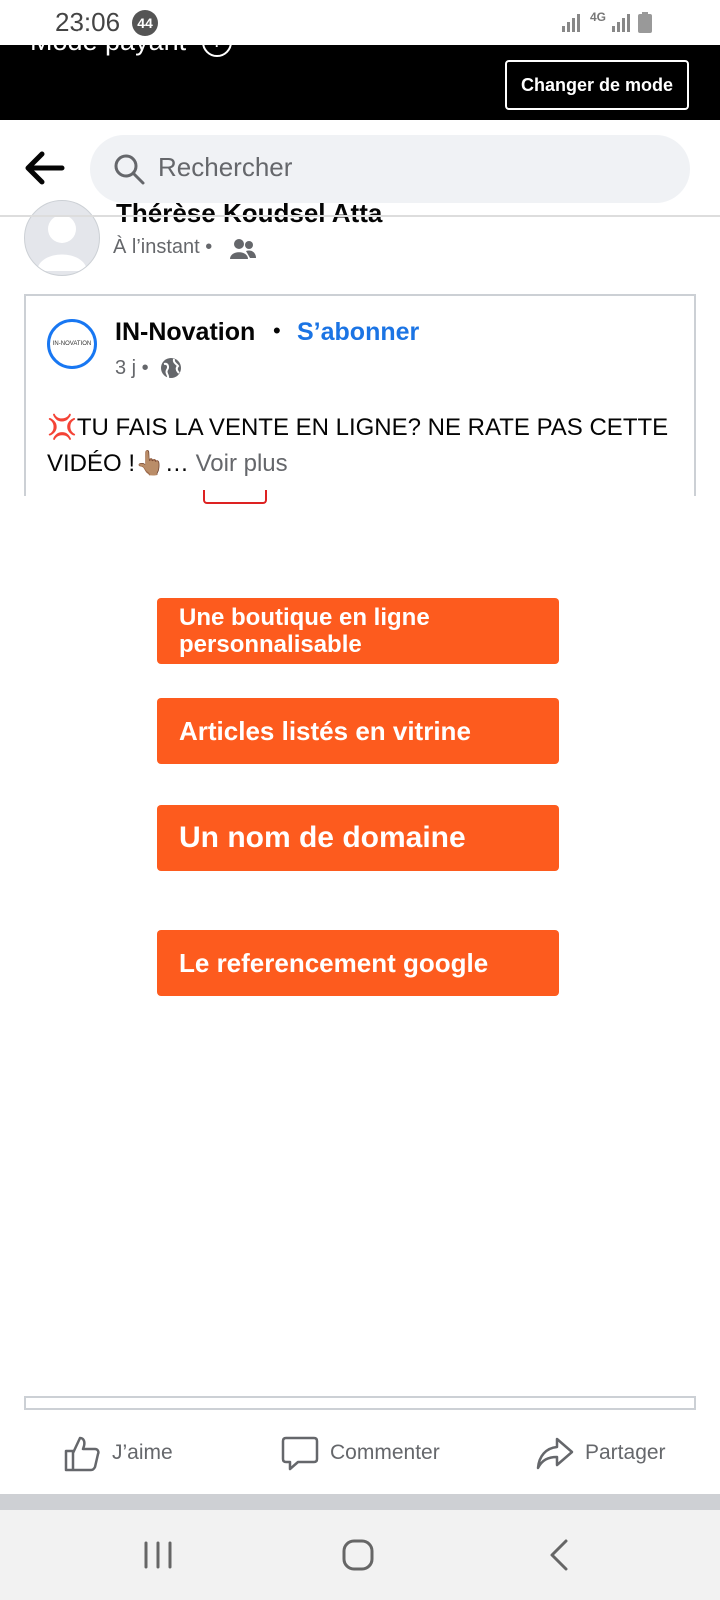  Describe the element at coordinates (560, 1555) in the screenshot. I see `back-nav-icon` at that location.